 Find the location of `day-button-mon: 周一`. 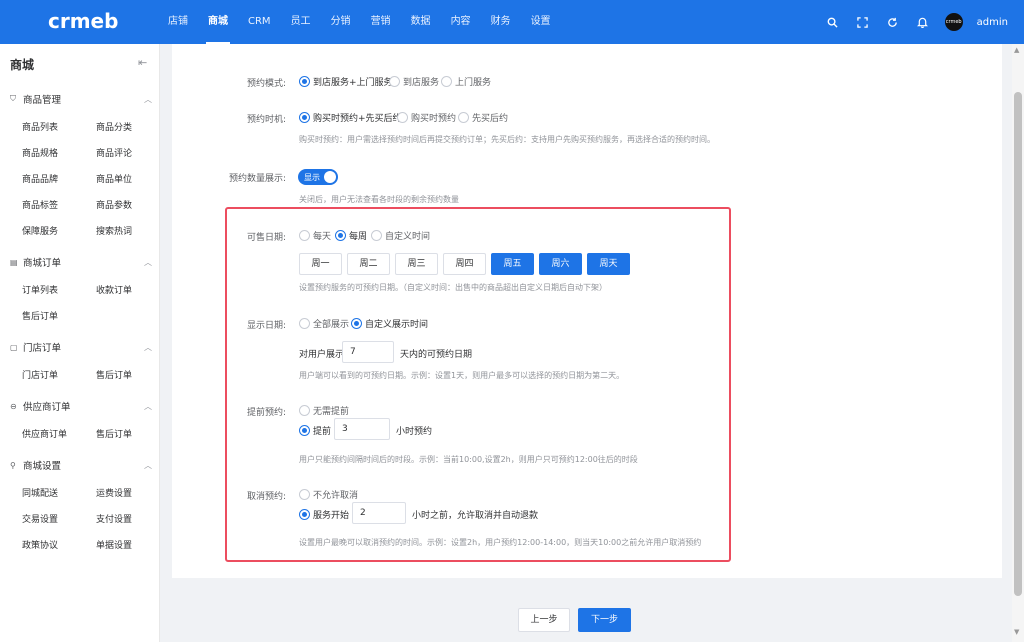

day-button-mon: 周一 is located at coordinates (320, 264).